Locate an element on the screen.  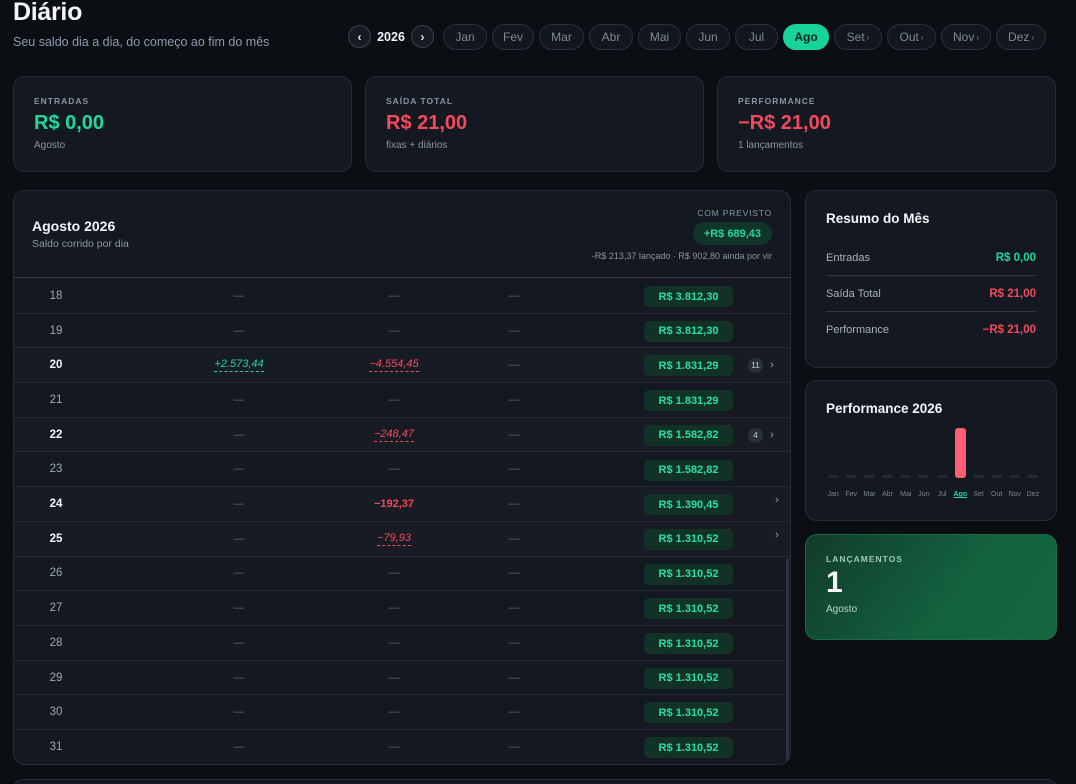
month-tab-dez: Dez › is located at coordinates (1021, 37).